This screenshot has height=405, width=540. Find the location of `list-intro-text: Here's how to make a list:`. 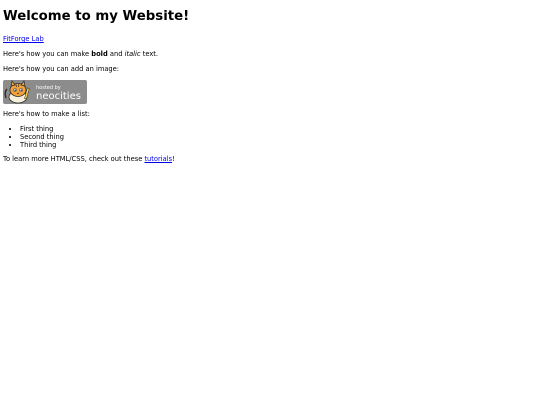

list-intro-text: Here's how to make a list: is located at coordinates (46, 114).